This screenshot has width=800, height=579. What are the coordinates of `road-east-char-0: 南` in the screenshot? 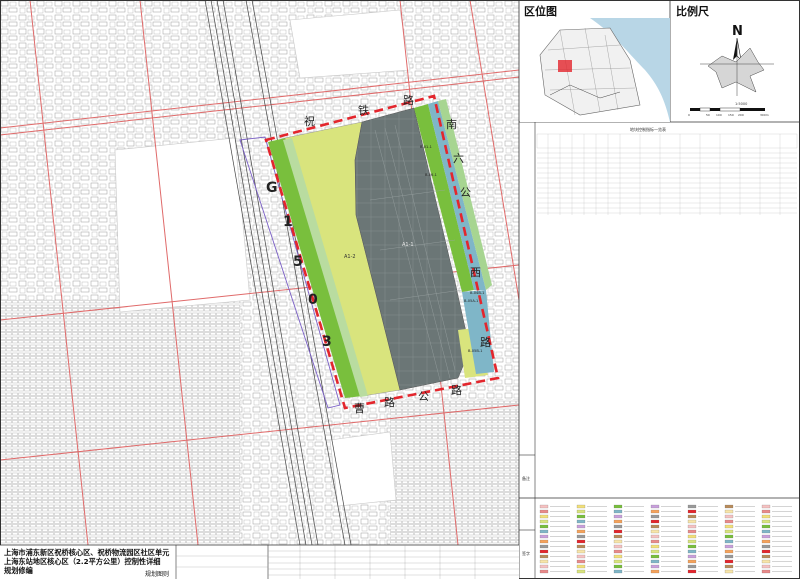 It's located at (451, 124).